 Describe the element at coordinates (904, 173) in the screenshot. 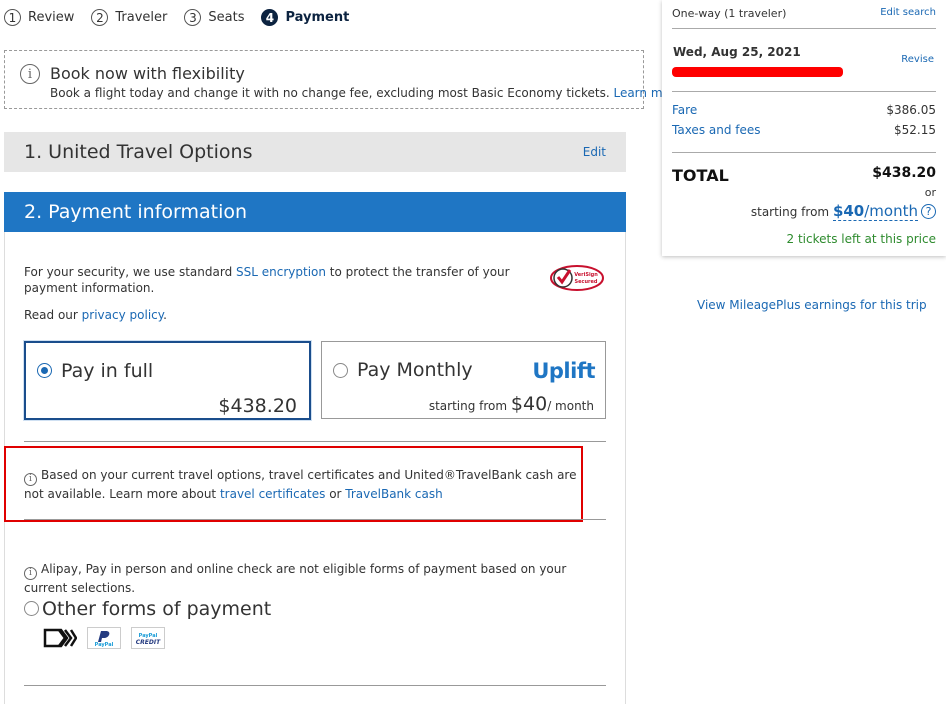

I see `total-value: $438.20` at that location.